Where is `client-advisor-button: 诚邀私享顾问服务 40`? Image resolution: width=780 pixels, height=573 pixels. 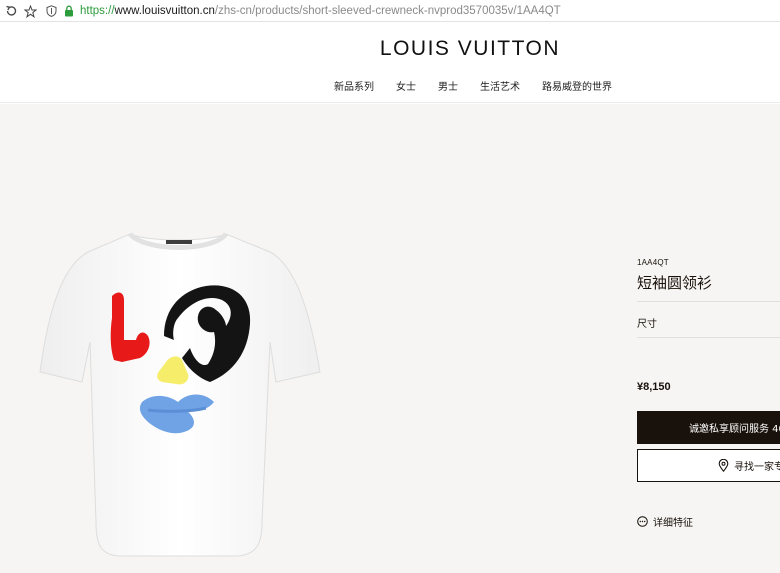
client-advisor-button: 诚邀私享顾问服务 40 is located at coordinates (708, 427).